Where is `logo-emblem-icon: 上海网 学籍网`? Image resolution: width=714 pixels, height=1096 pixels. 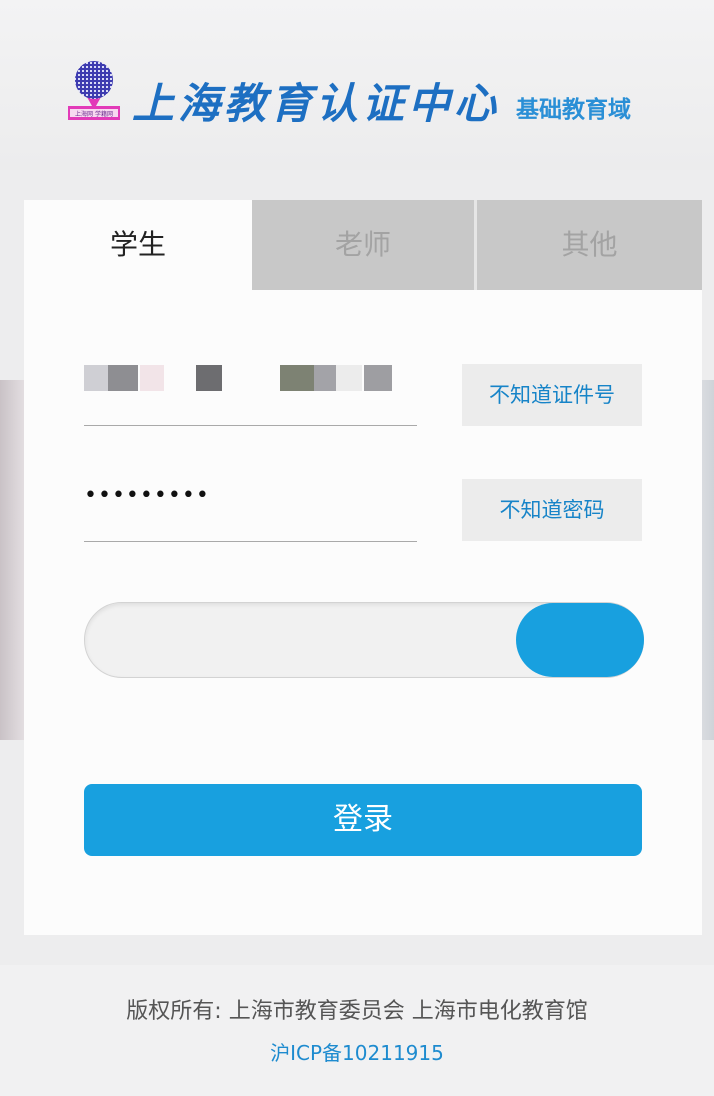 logo-emblem-icon: 上海网 学籍网 is located at coordinates (94, 90).